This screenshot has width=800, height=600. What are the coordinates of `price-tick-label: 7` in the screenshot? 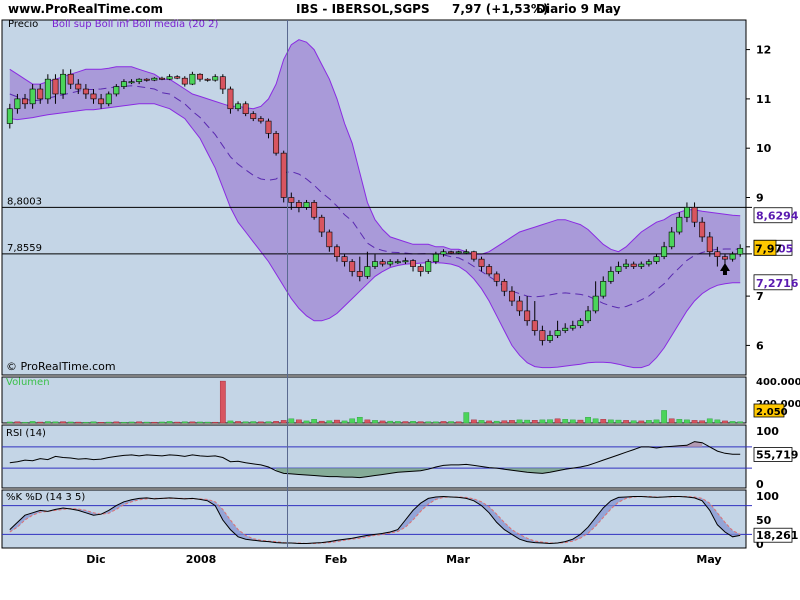 It's located at (760, 296).